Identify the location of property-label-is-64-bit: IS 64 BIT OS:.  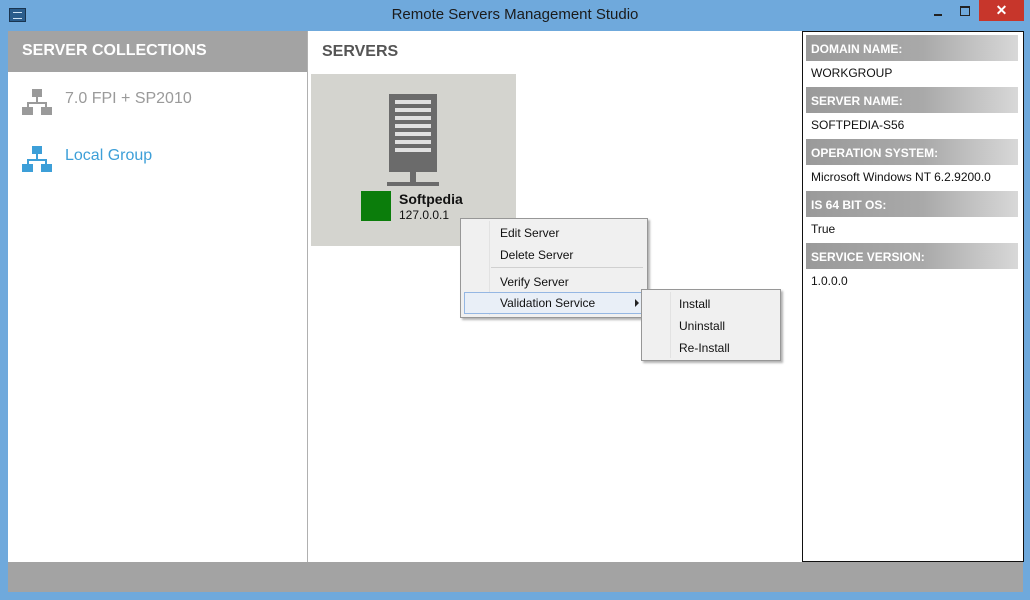
(912, 204).